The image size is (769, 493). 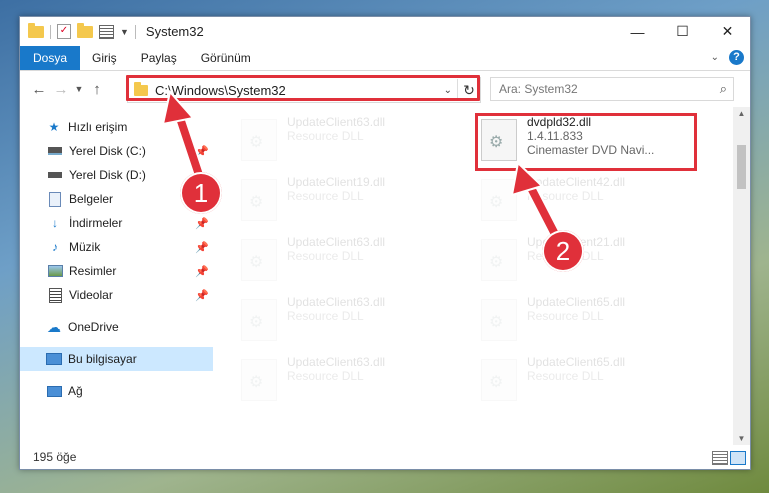 What do you see at coordinates (201, 193) in the screenshot?
I see `step-1-badge: 1` at bounding box center [201, 193].